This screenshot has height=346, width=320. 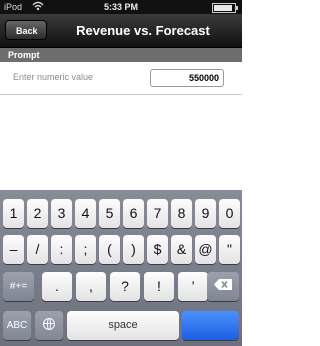 What do you see at coordinates (85, 213) in the screenshot?
I see `key-4: 4` at bounding box center [85, 213].